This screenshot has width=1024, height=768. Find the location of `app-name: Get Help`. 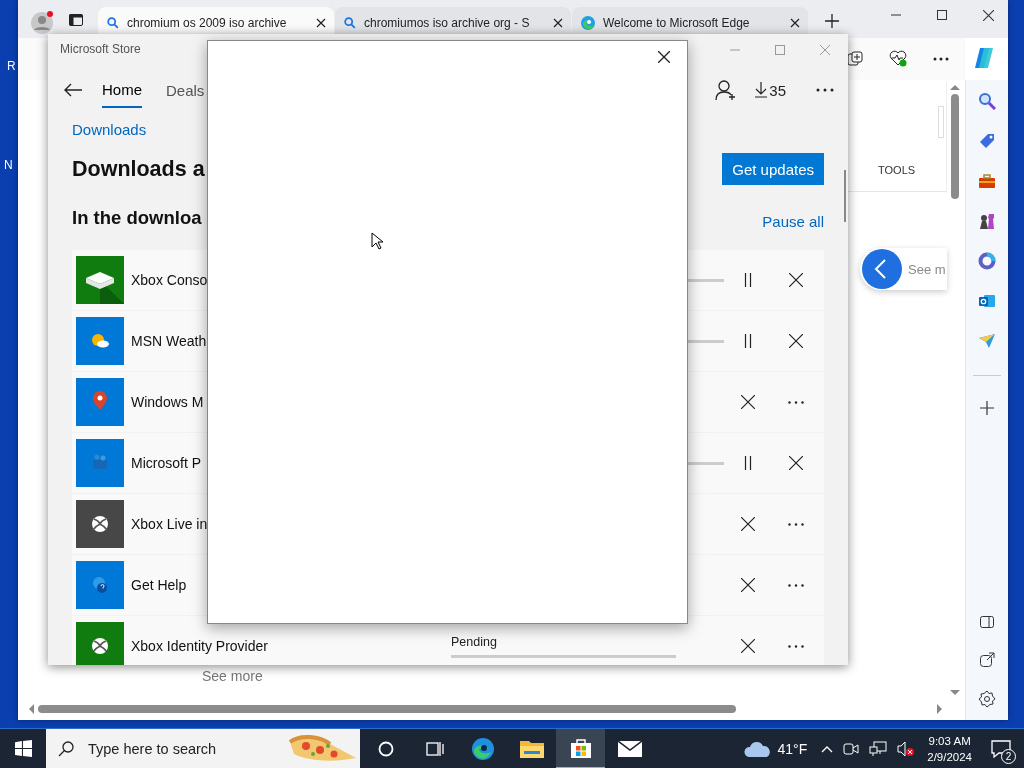

app-name: Get Help is located at coordinates (159, 585).